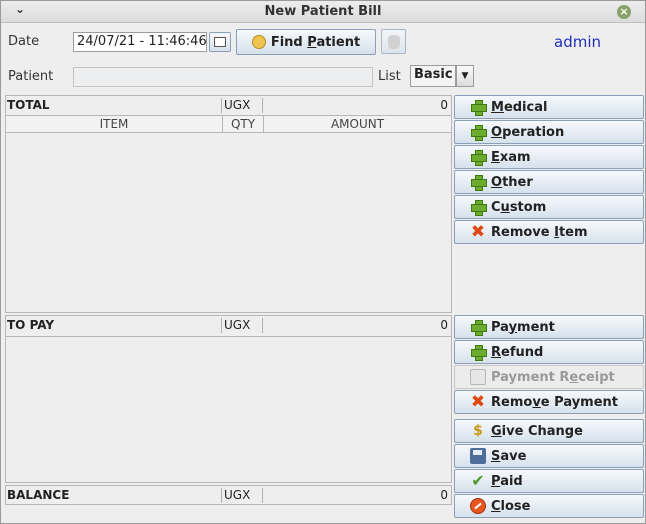  I want to click on no-entry-icon, so click(478, 506).